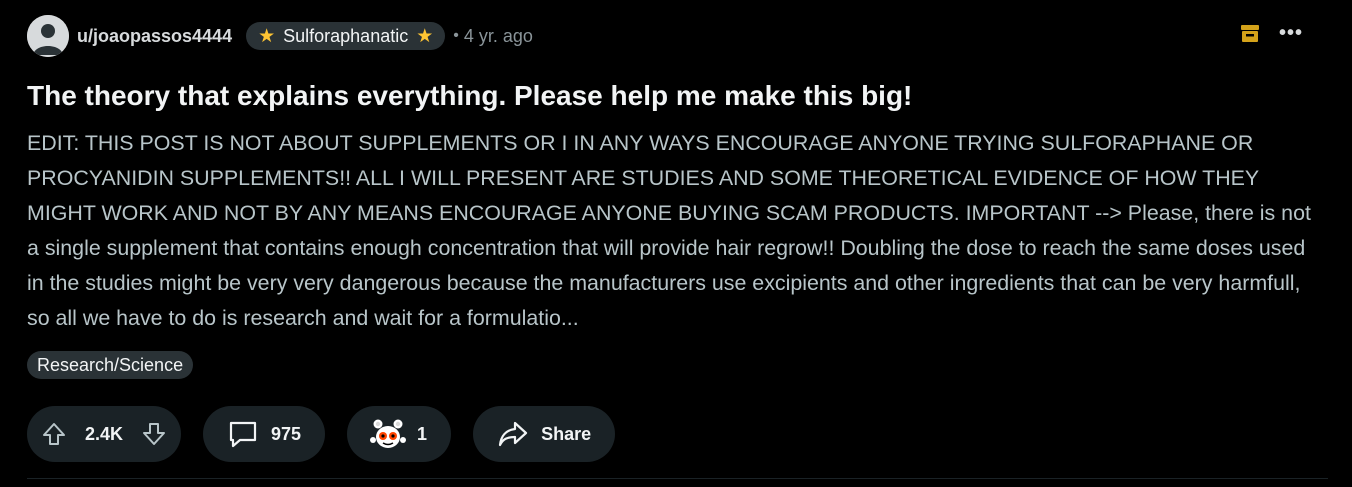 The image size is (1352, 487). I want to click on author-username: u/joaopassos4444, so click(154, 36).